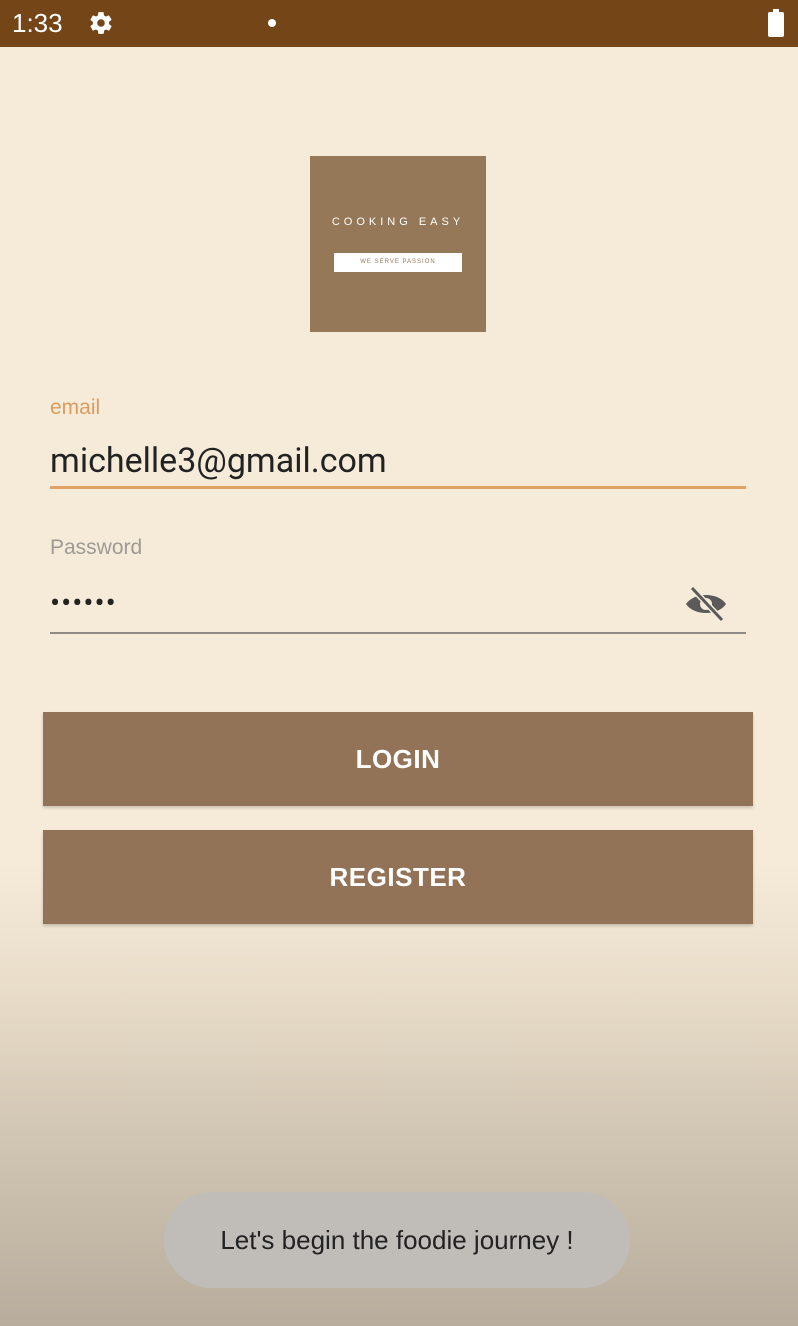  What do you see at coordinates (399, 23) in the screenshot?
I see `status-bar: 1:33` at bounding box center [399, 23].